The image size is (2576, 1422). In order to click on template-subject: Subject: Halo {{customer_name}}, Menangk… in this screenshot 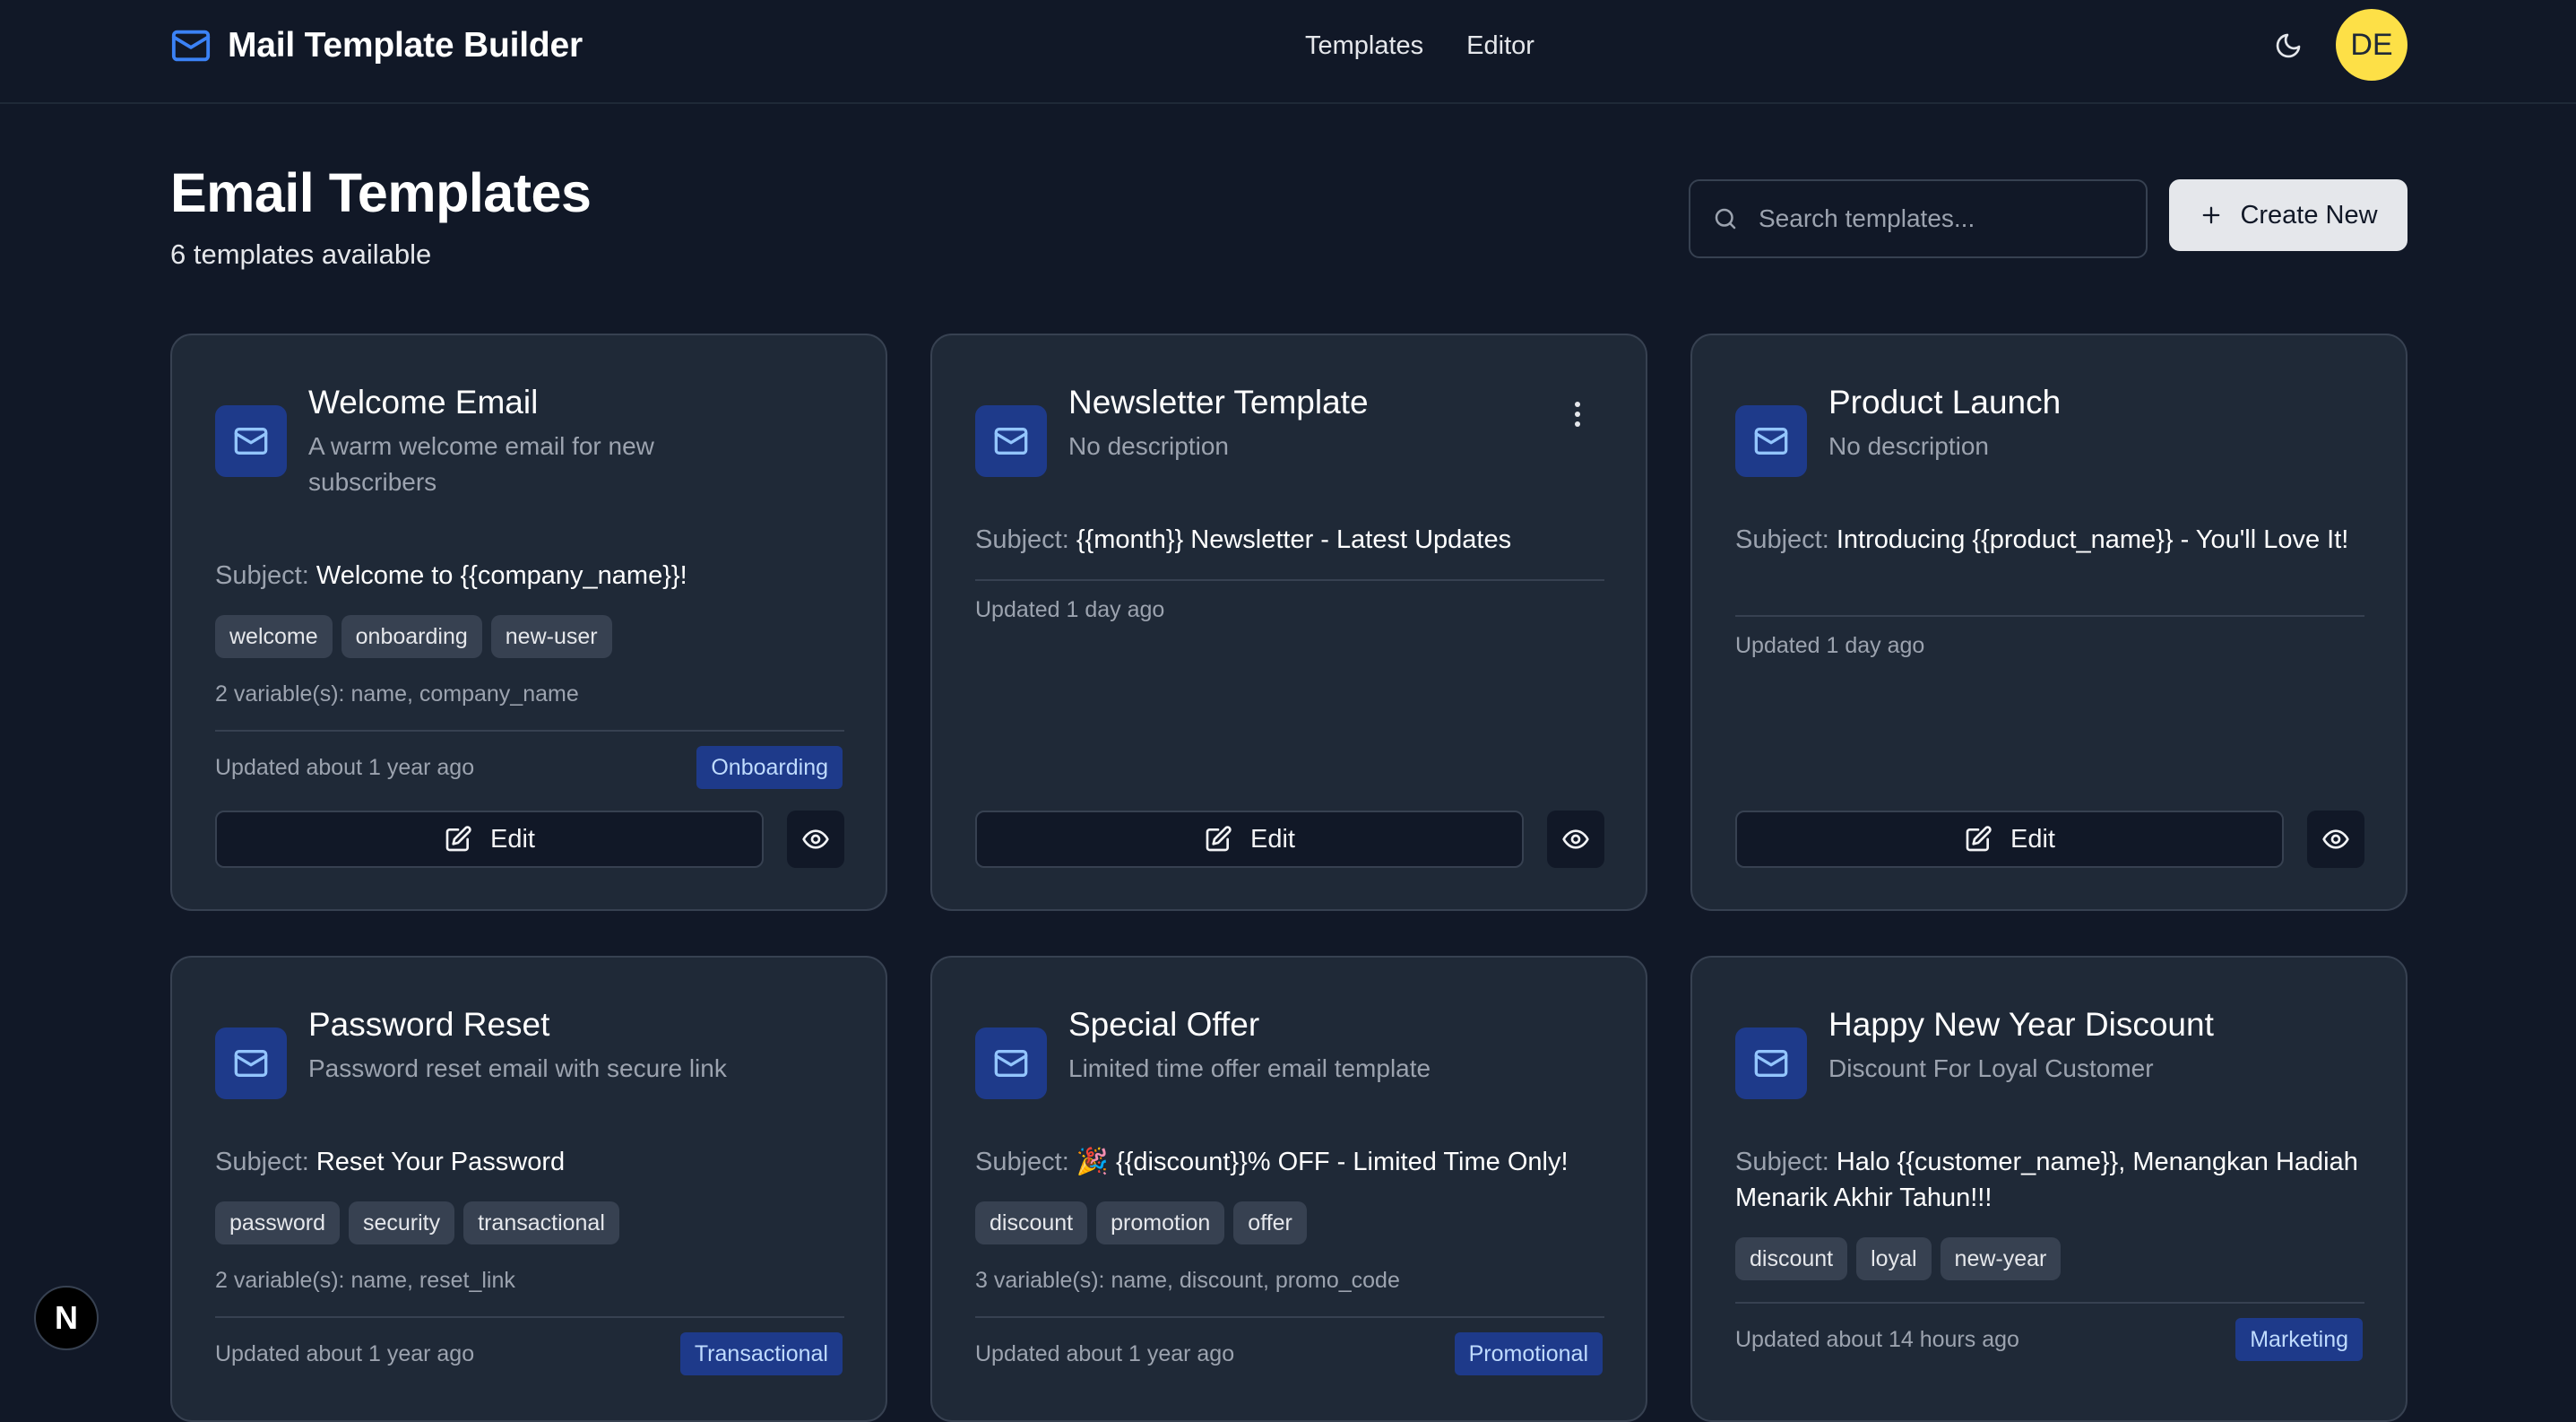, I will do `click(2049, 1180)`.